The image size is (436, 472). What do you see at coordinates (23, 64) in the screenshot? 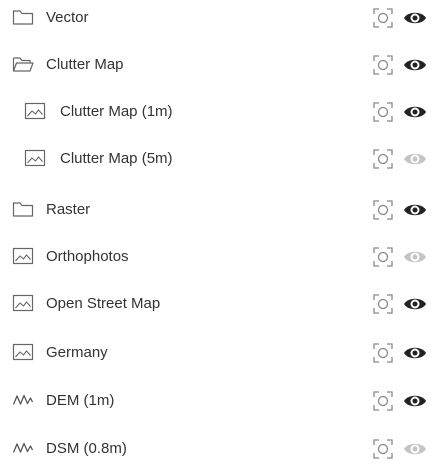
I see `folder-open-icon` at bounding box center [23, 64].